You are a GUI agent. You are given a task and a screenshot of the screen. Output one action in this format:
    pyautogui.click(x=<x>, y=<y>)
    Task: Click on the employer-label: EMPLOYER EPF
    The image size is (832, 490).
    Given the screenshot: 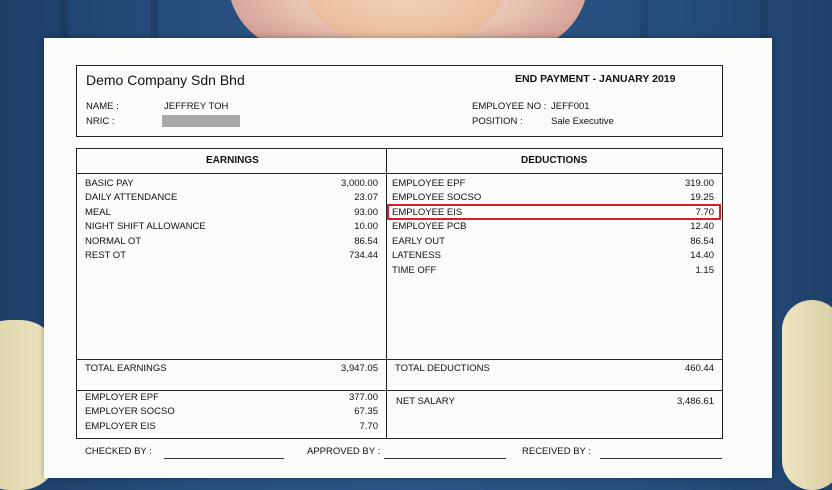 What is the action you would take?
    pyautogui.click(x=122, y=397)
    